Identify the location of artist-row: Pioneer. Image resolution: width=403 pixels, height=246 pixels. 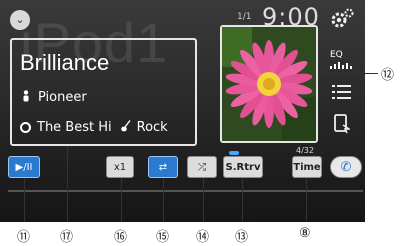
(53, 97).